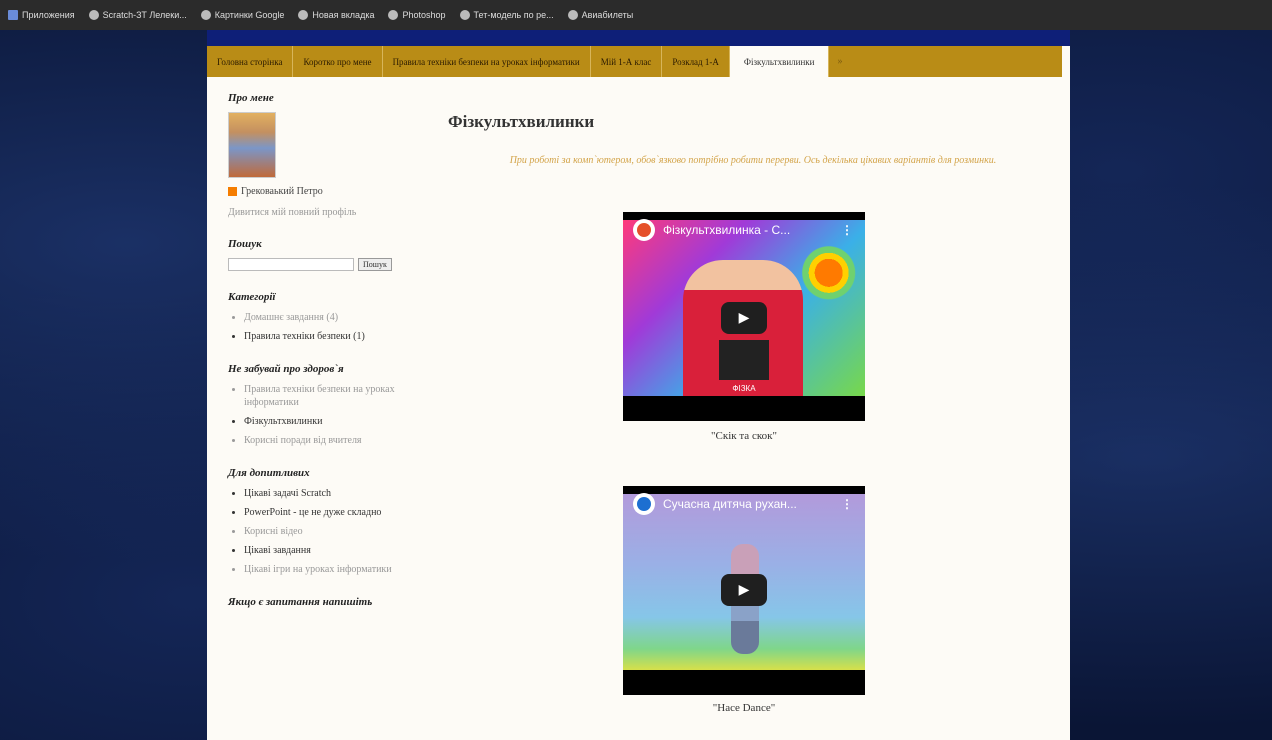 This screenshot has width=1272, height=740. I want to click on more-icon: », so click(840, 61).